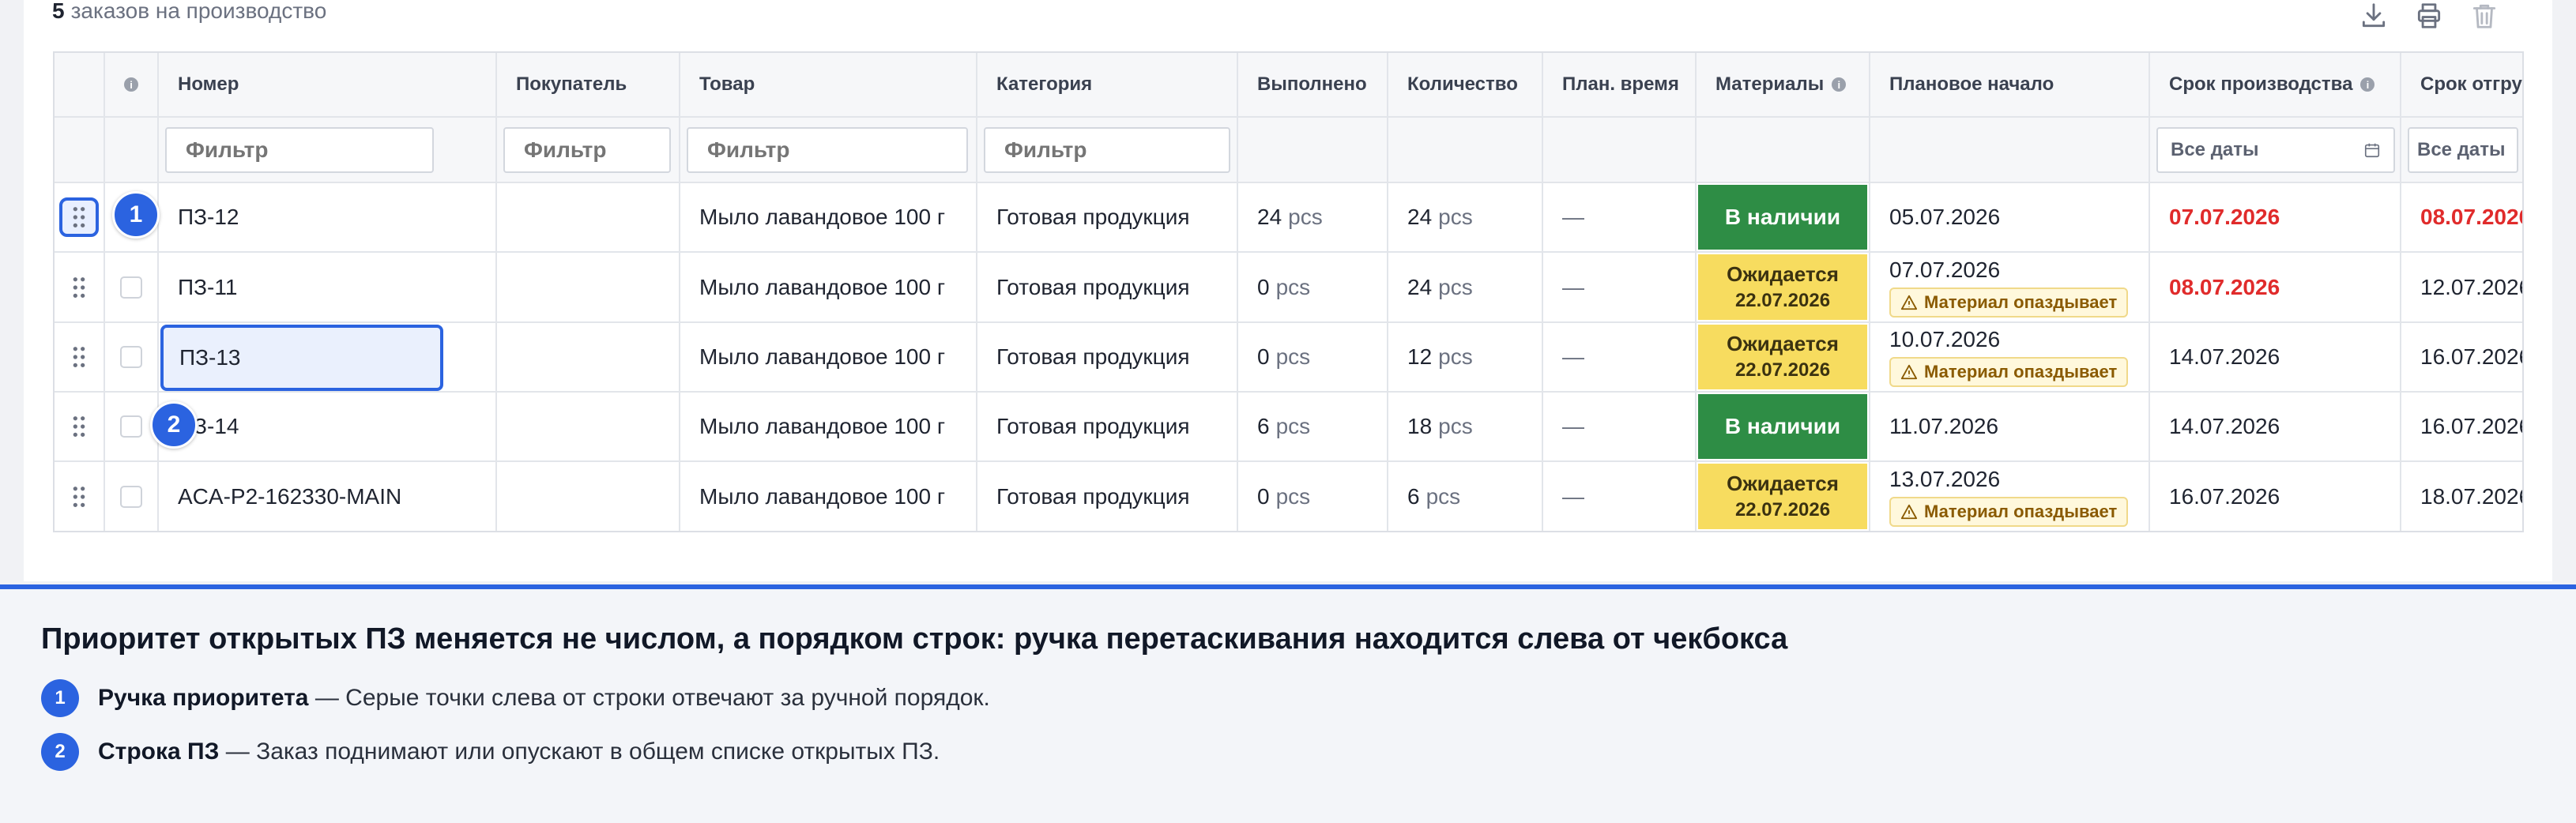 The height and width of the screenshot is (823, 2576). I want to click on ship-date-filter-value: Все даты, so click(2461, 149).